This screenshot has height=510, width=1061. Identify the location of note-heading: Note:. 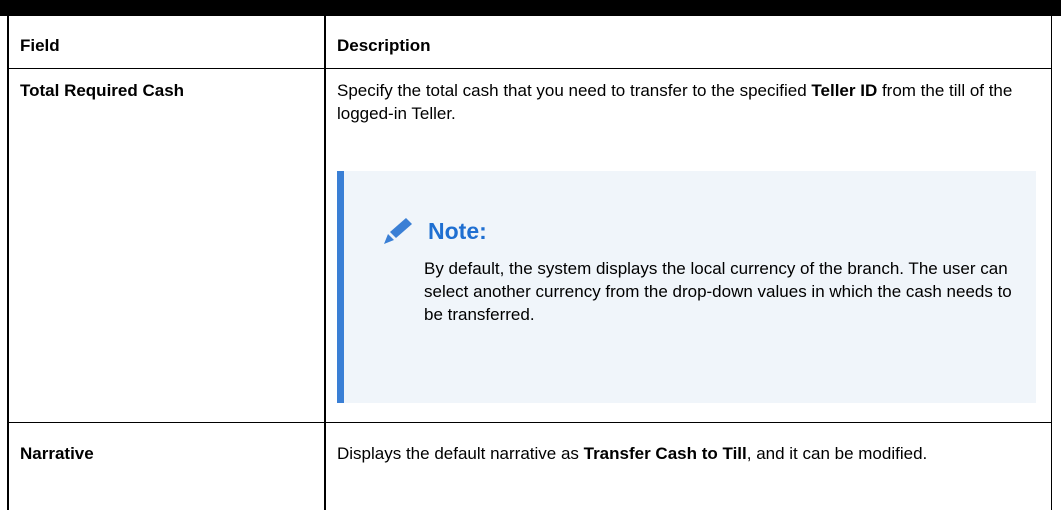
(434, 231).